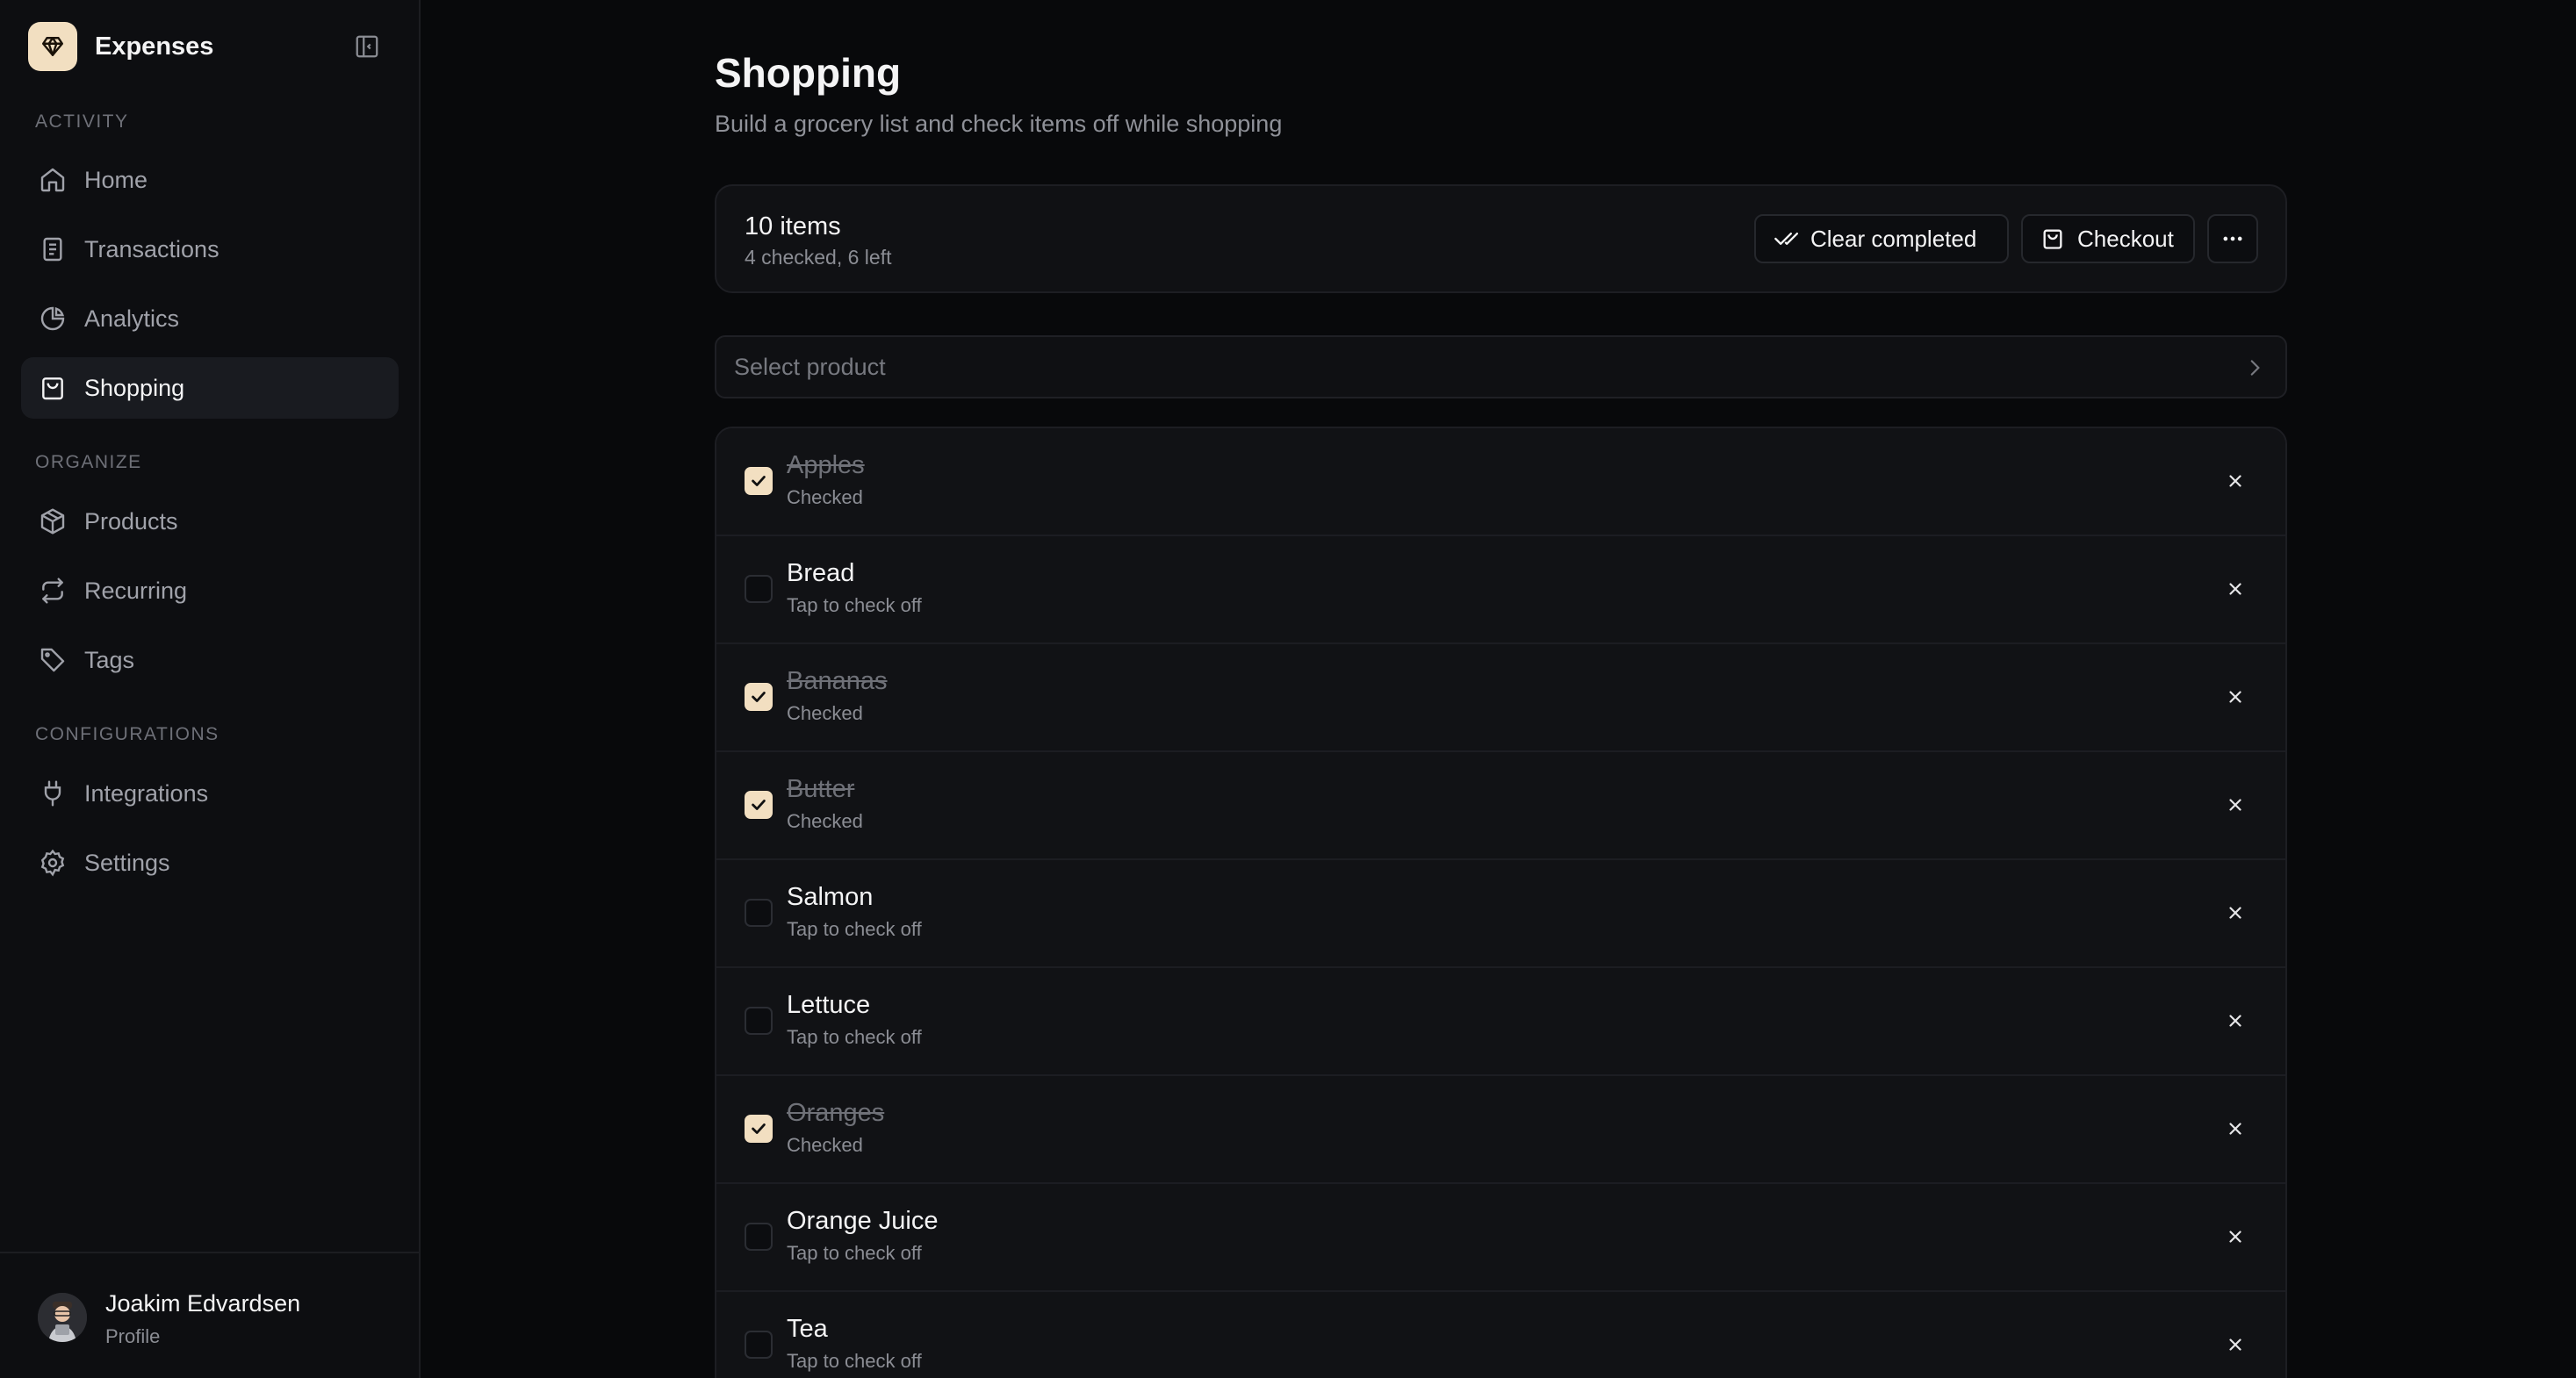 This screenshot has height=1378, width=2576. Describe the element at coordinates (52, 591) in the screenshot. I see `repeat-icon` at that location.